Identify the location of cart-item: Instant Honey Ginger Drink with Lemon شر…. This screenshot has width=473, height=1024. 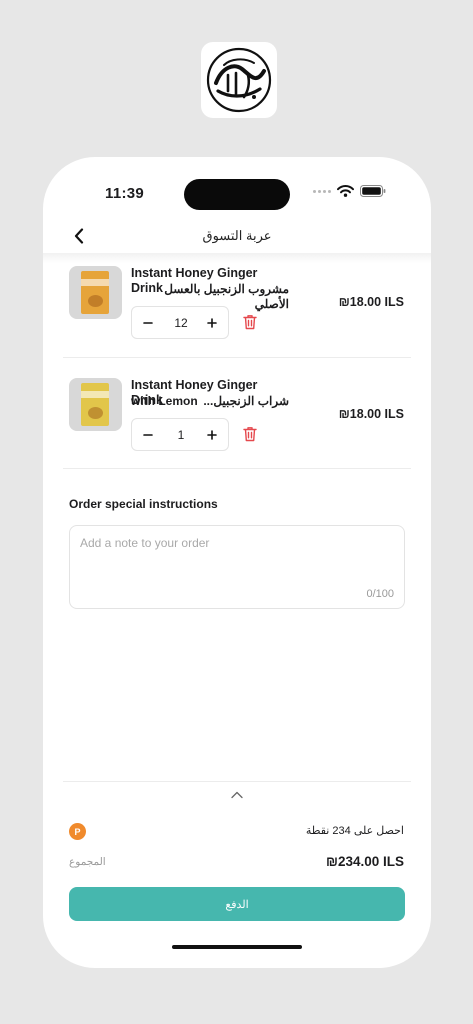
(237, 430).